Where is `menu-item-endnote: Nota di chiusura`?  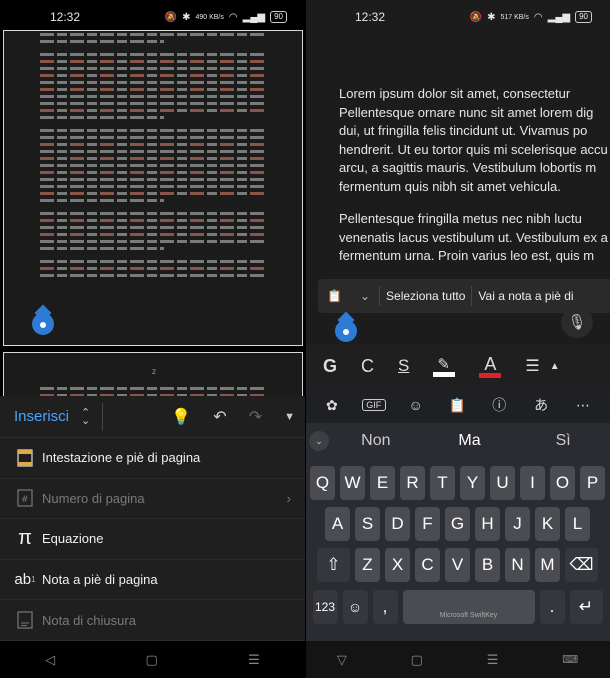 menu-item-endnote: Nota di chiusura is located at coordinates (152, 620).